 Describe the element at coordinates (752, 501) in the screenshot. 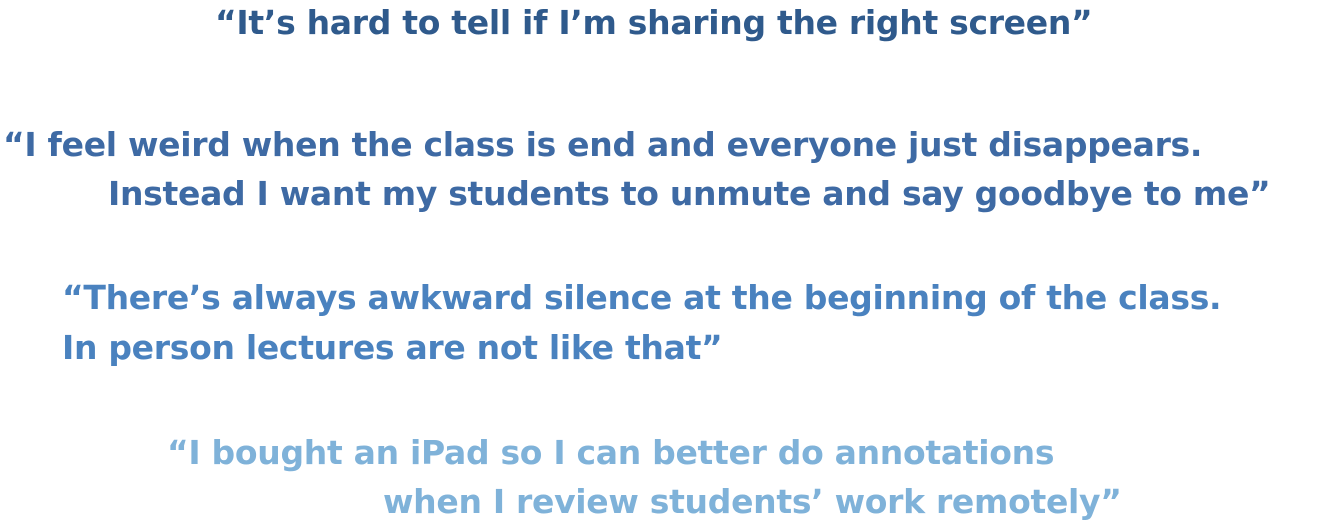

I see `quote-4-line-2: when I review students’ work remotely”` at that location.